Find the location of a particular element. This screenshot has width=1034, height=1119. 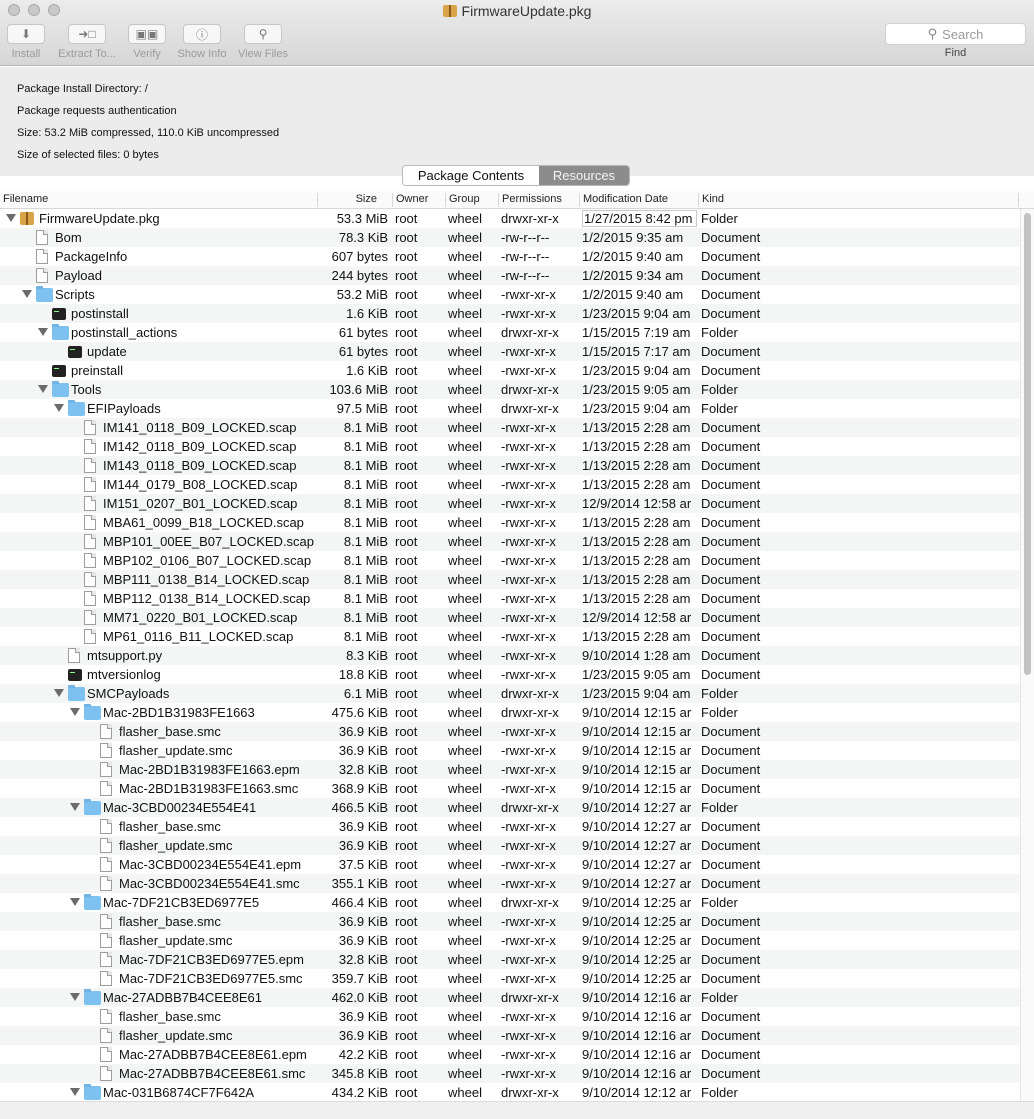

column-modification-date: Modification Date is located at coordinates (625, 199).